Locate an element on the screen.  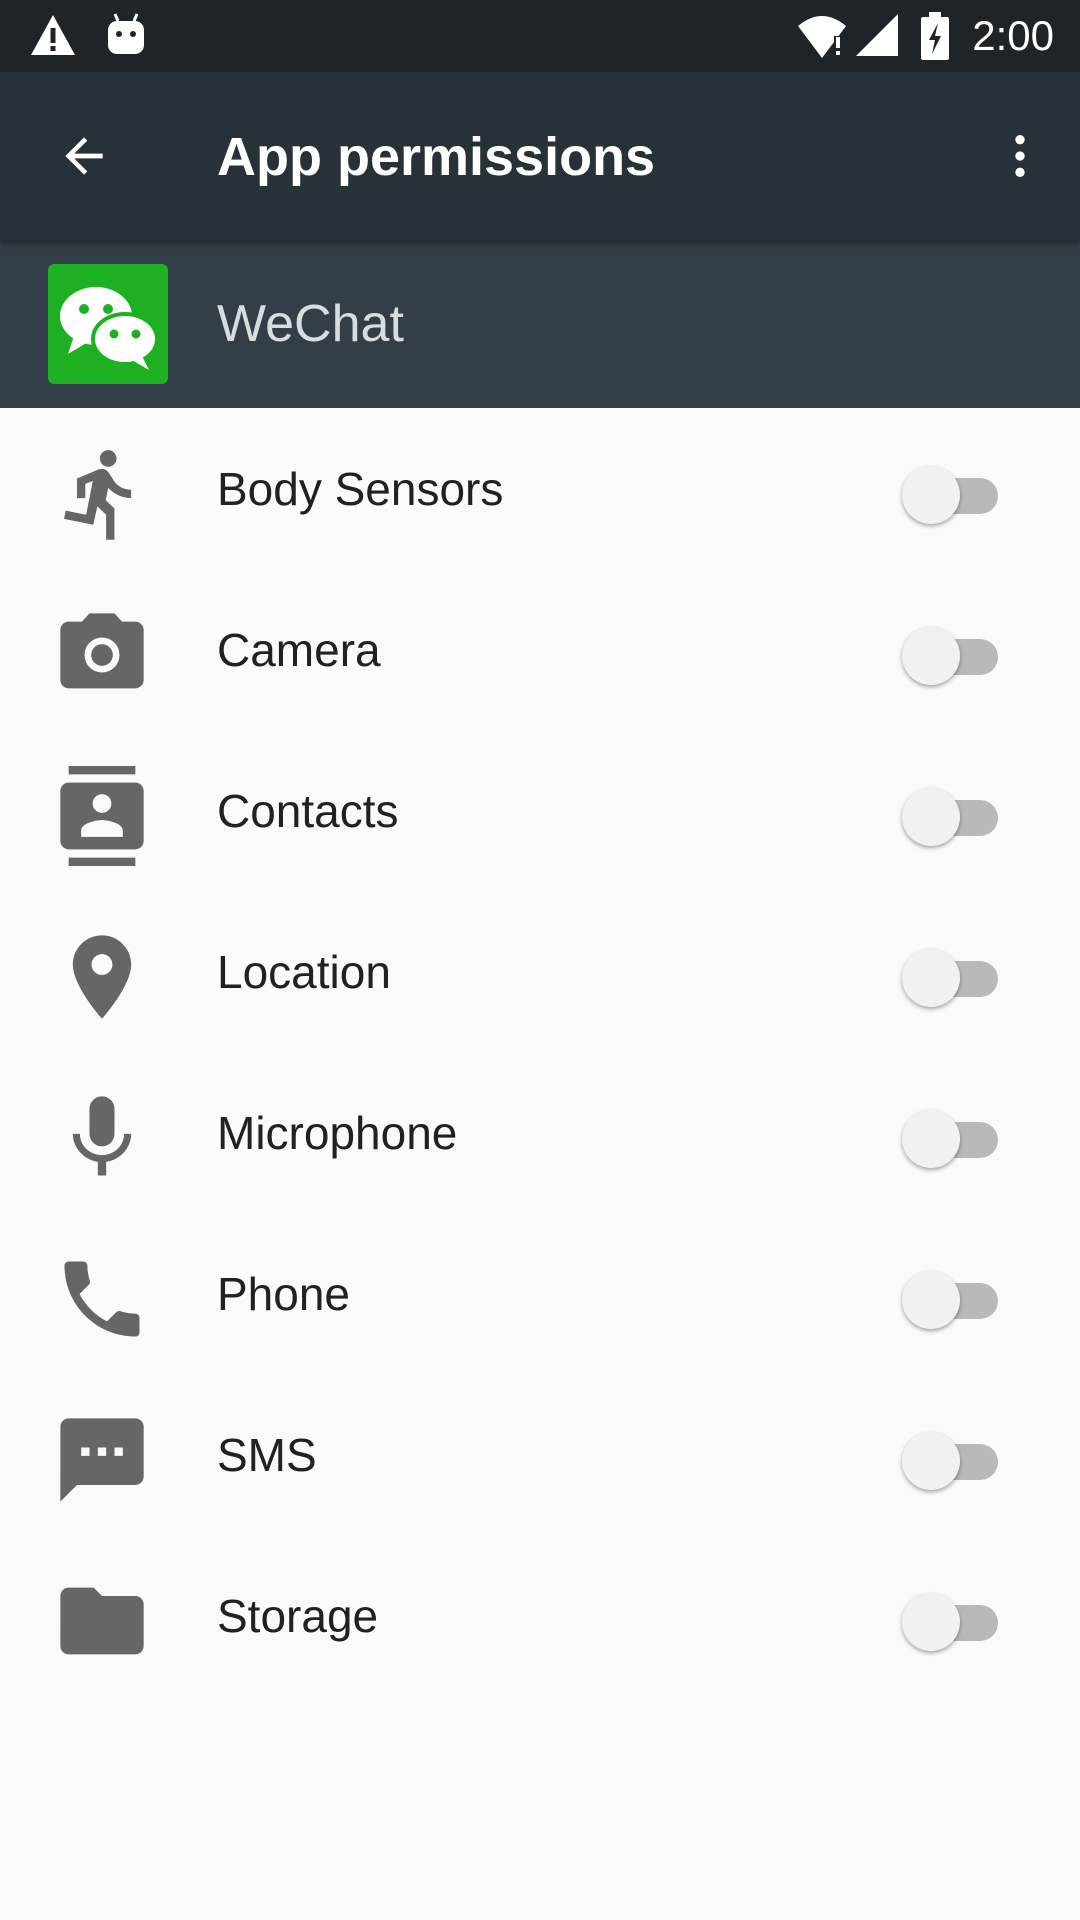
permission-label: Camera is located at coordinates (299, 650).